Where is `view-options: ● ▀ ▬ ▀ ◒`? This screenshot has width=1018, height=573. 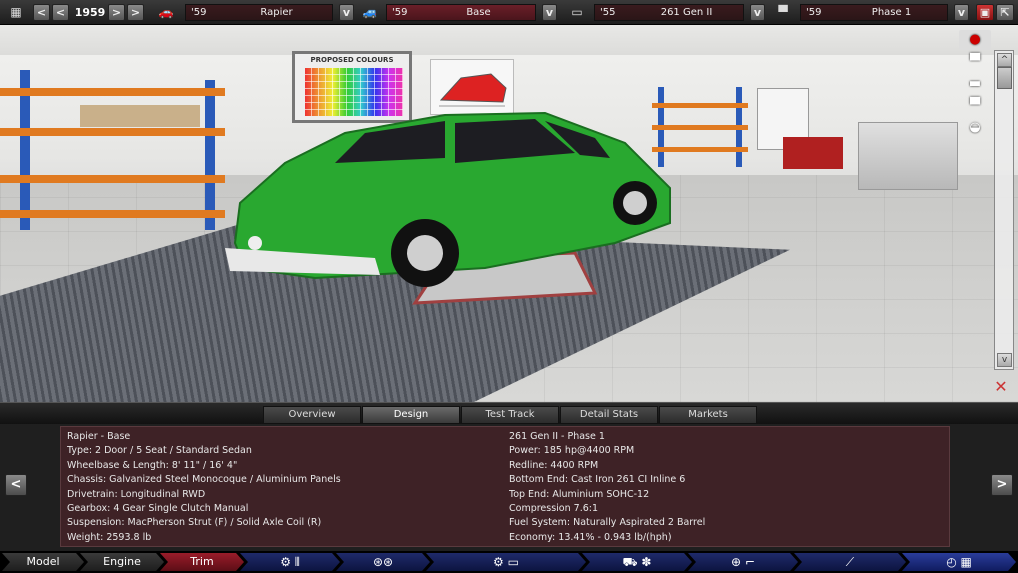 view-options: ● ▀ ▬ ▀ ◒ is located at coordinates (975, 85).